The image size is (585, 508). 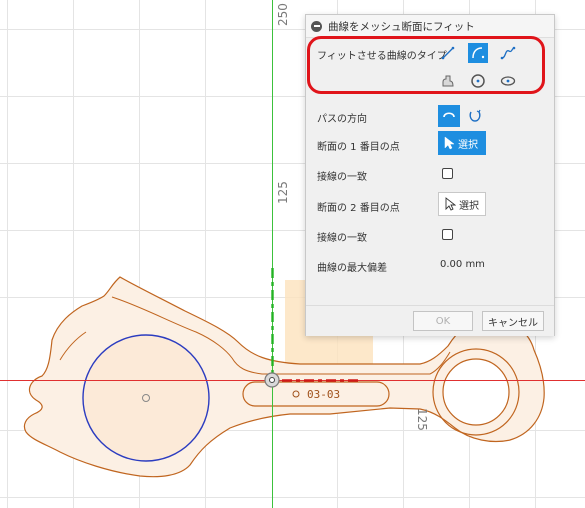 What do you see at coordinates (475, 116) in the screenshot?
I see `reverse-direction-icon` at bounding box center [475, 116].